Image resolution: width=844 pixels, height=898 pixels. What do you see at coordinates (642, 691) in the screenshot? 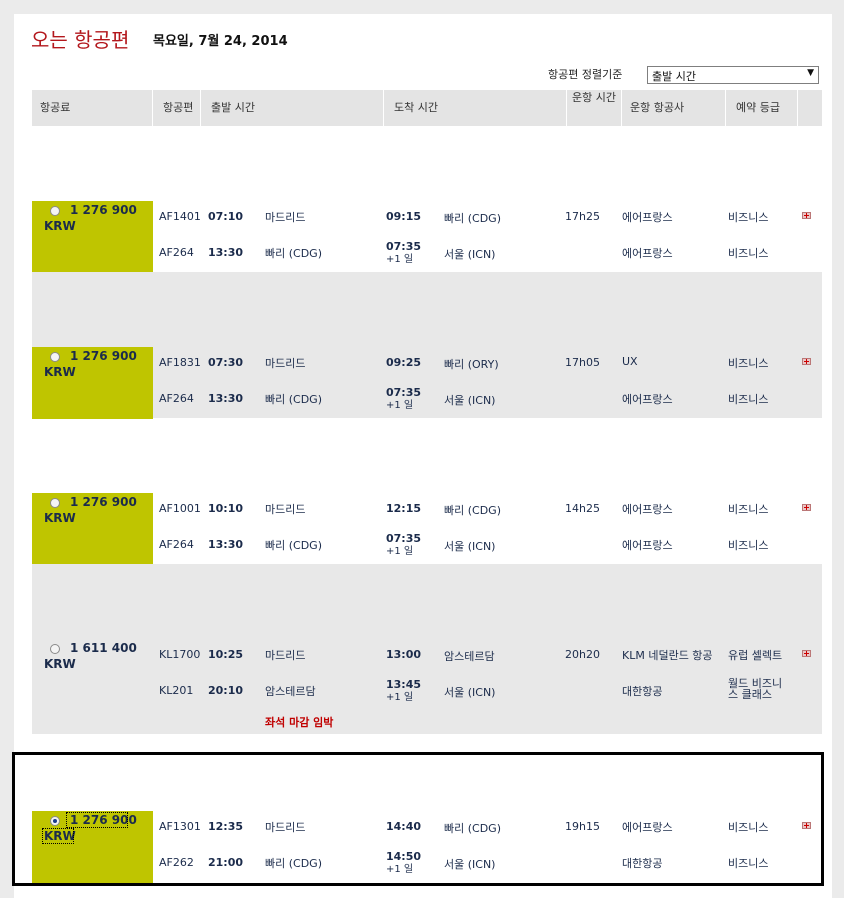
I see `operating-airline: 대한항공` at bounding box center [642, 691].